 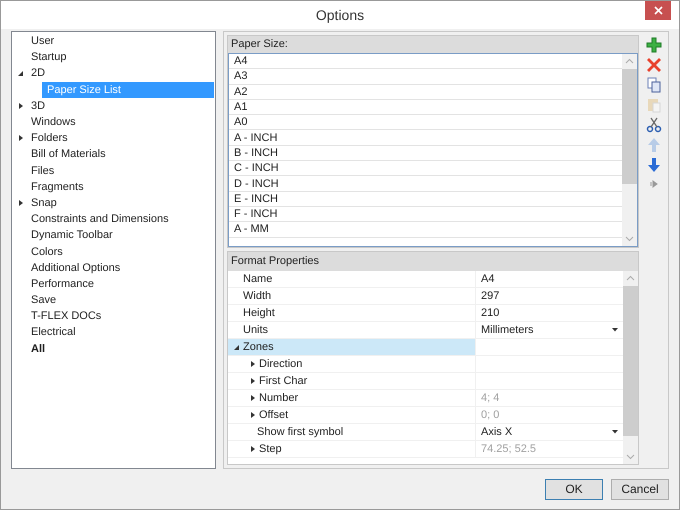 What do you see at coordinates (283, 381) in the screenshot?
I see `property-name: First Char` at bounding box center [283, 381].